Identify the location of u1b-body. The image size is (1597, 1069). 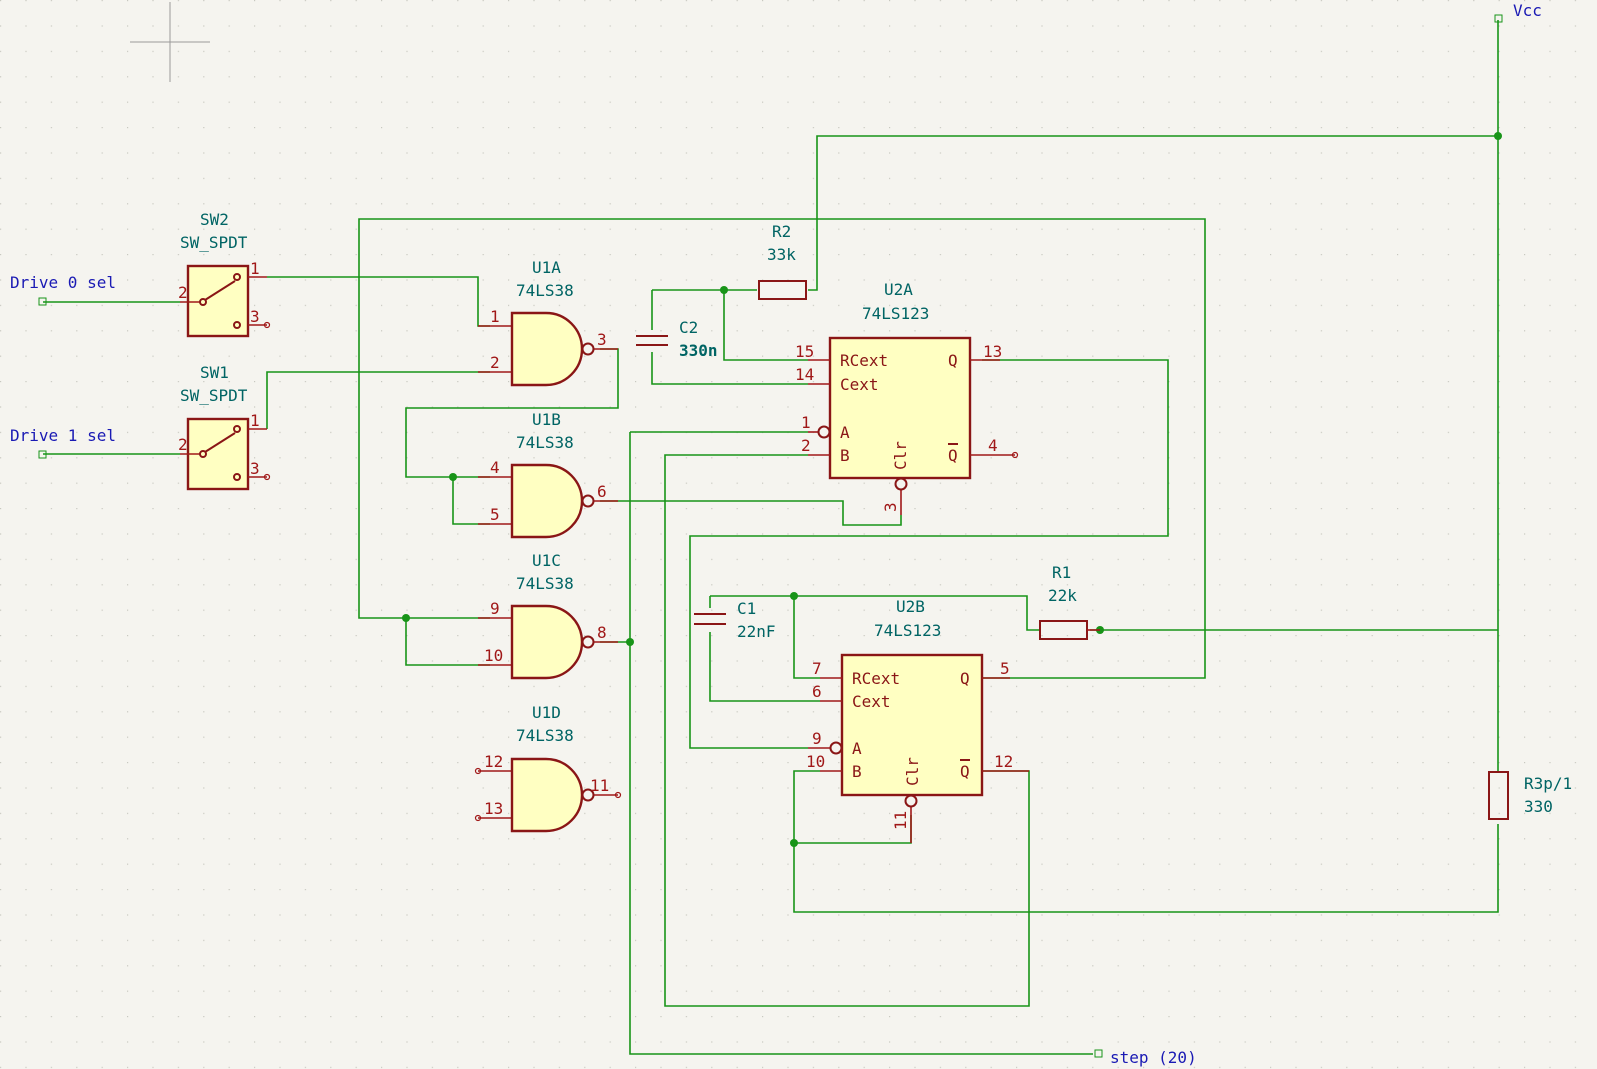
(547, 501).